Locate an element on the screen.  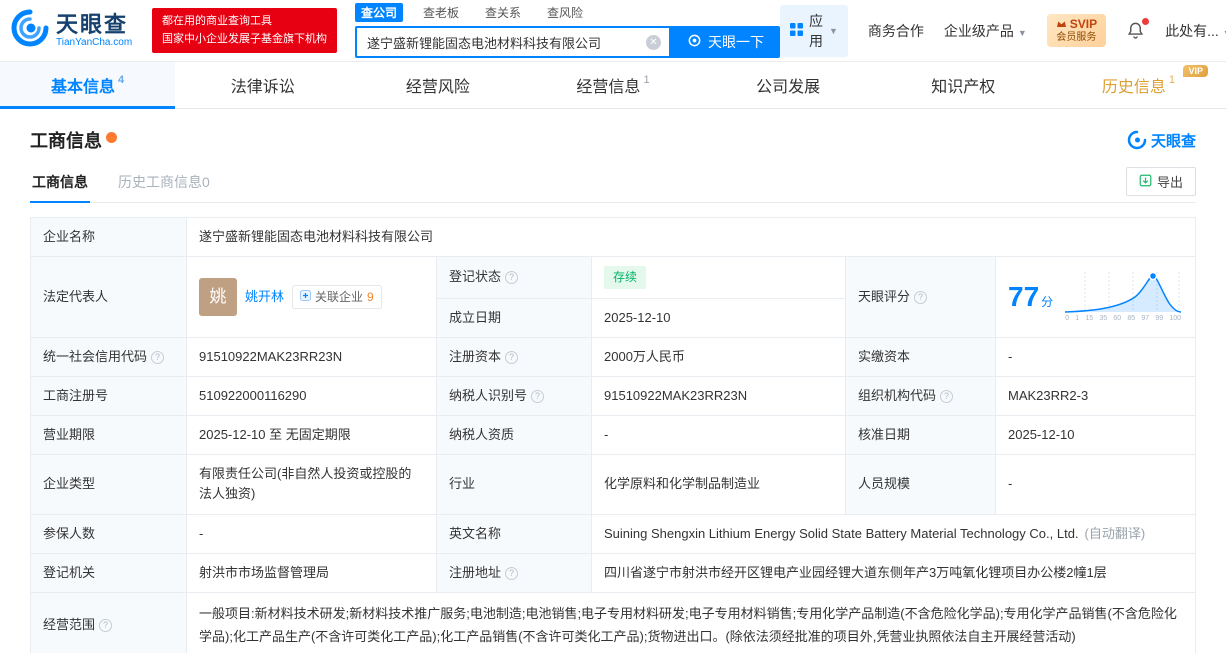
field-label: 营业期限 is located at coordinates (108, 435).